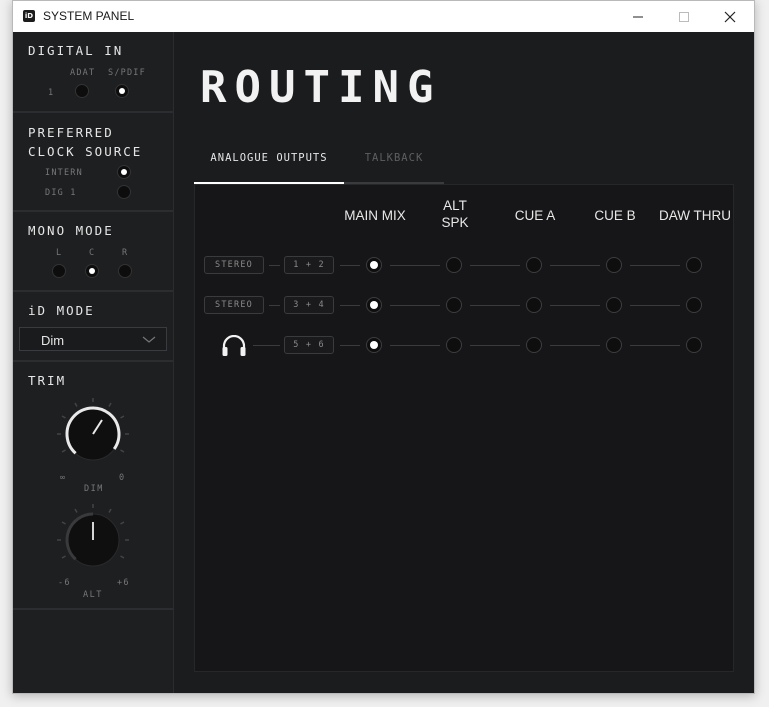 The height and width of the screenshot is (707, 769). Describe the element at coordinates (534, 265) in the screenshot. I see `row-1-cue-a-node` at that location.